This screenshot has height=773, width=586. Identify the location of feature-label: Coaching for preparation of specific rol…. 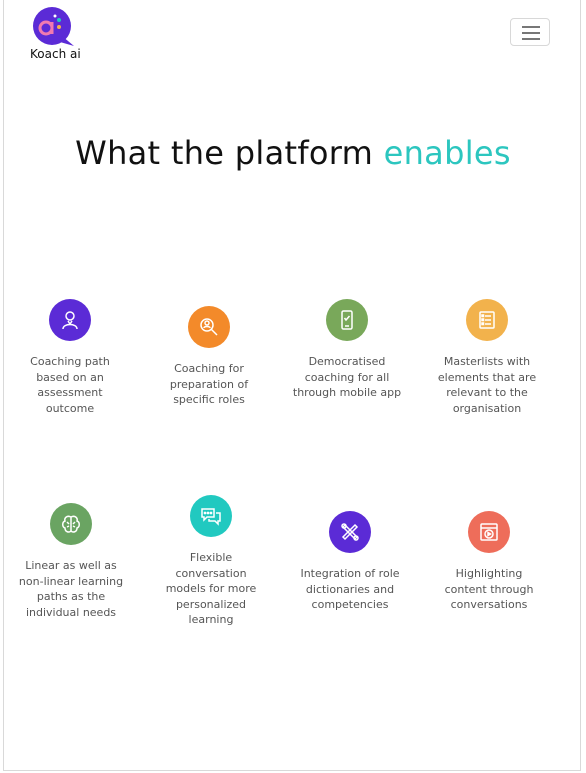
(209, 384).